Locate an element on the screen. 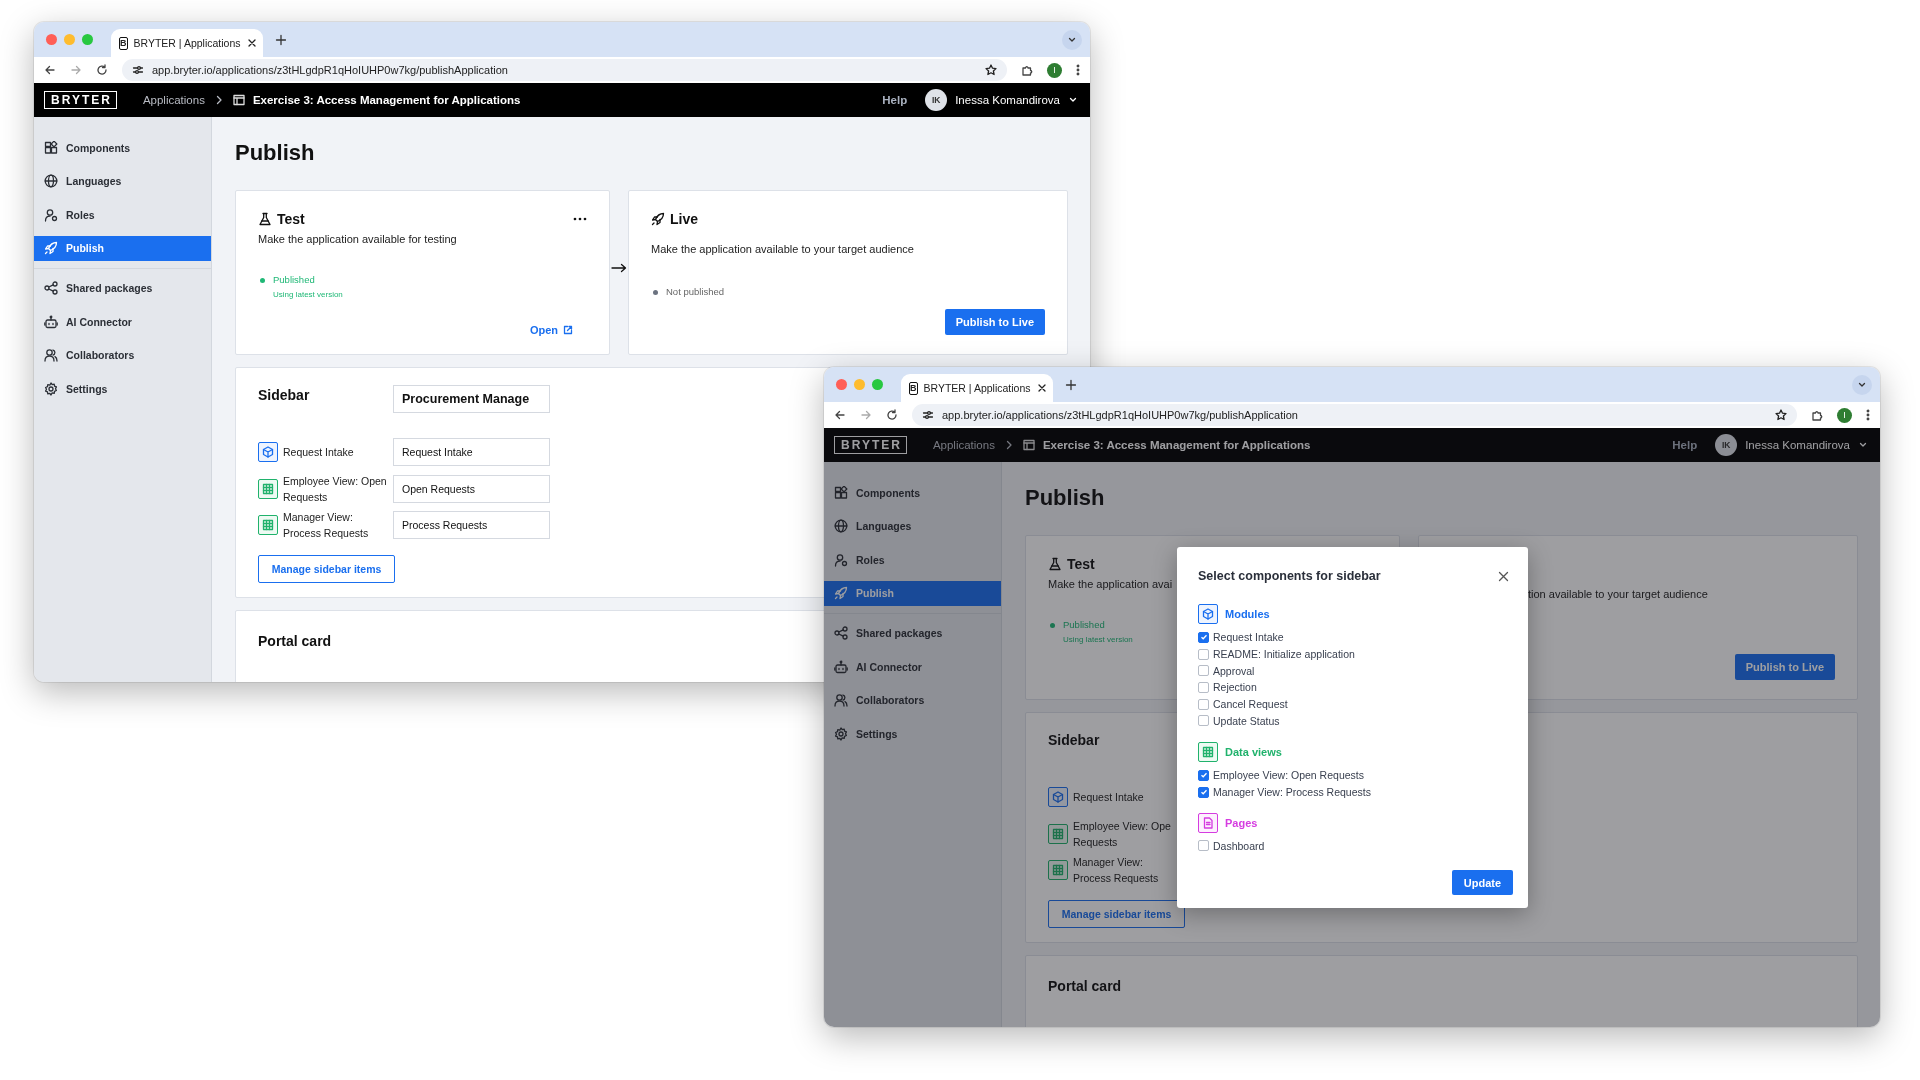  rocket-icon is located at coordinates (658, 219).